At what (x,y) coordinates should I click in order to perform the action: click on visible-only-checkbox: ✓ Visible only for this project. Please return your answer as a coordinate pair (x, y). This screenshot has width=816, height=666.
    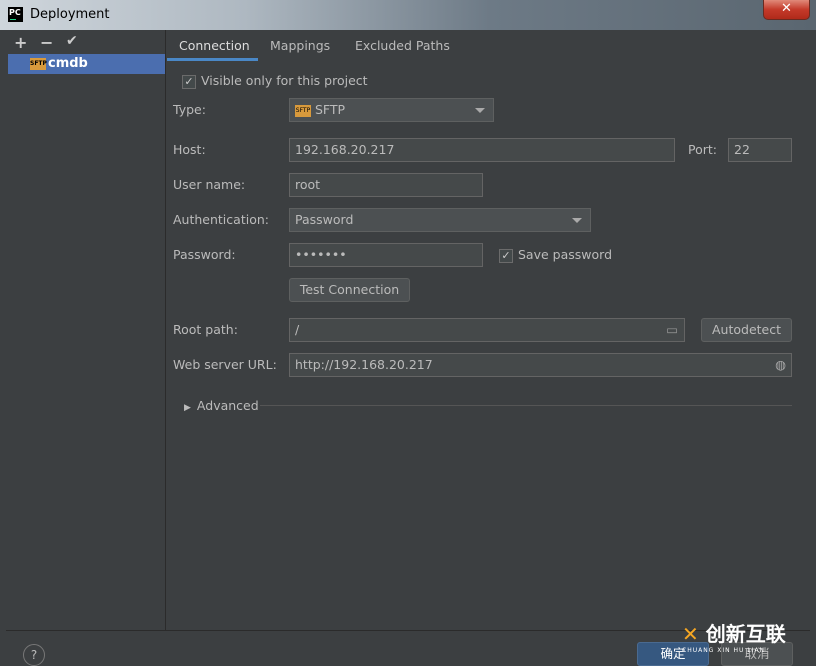
    Looking at the image, I should click on (275, 81).